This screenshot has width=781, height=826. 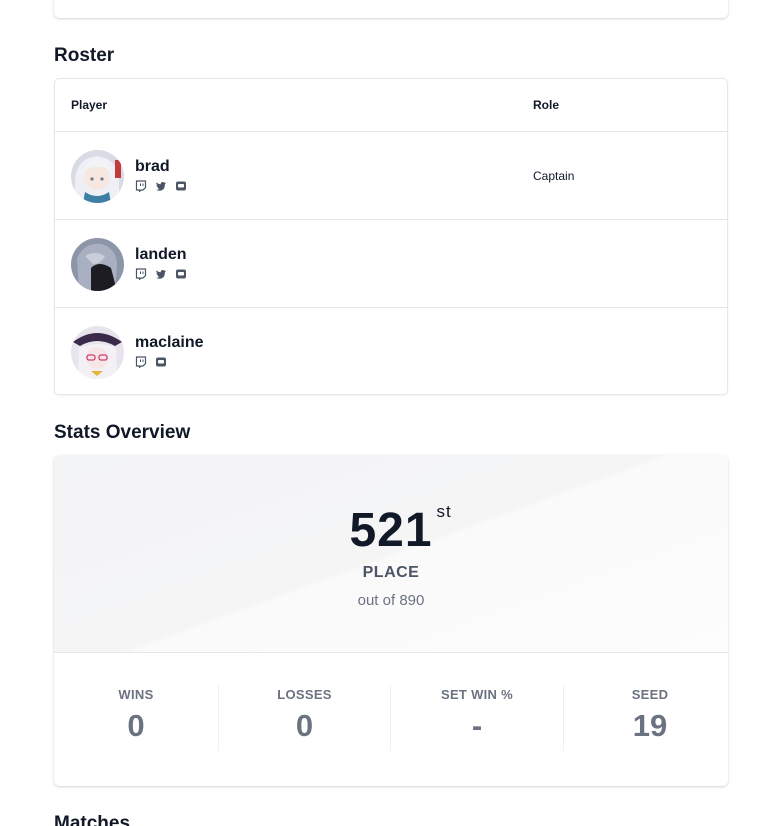 I want to click on table-row: maclaine, so click(x=391, y=351).